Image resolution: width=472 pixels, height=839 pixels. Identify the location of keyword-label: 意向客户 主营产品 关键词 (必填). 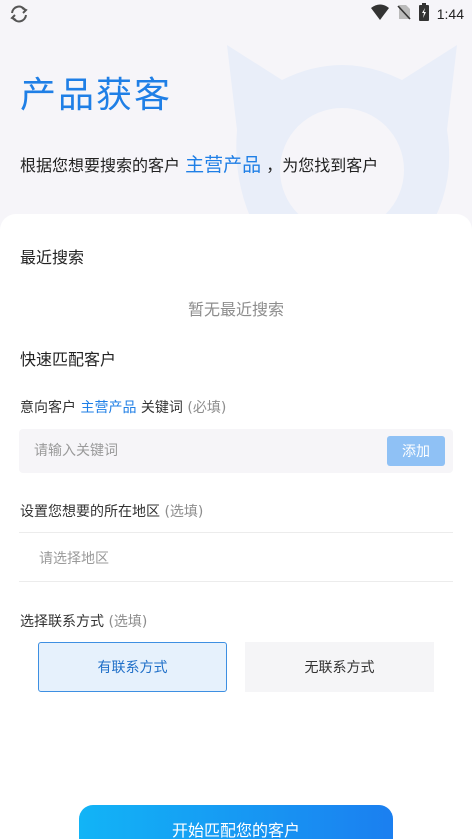
(123, 407).